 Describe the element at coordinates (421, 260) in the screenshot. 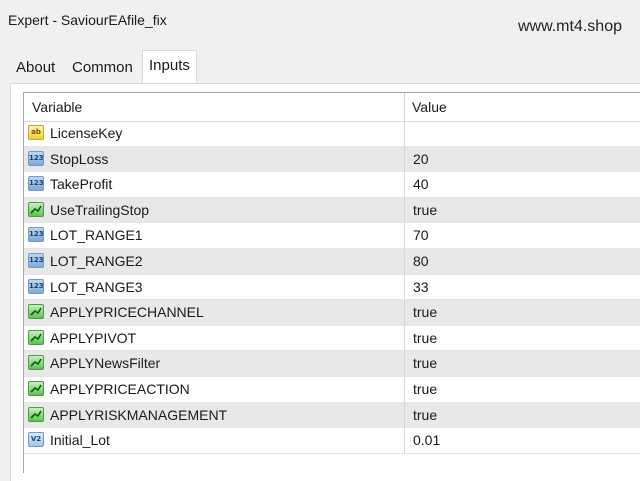

I see `variable-value: 80` at that location.